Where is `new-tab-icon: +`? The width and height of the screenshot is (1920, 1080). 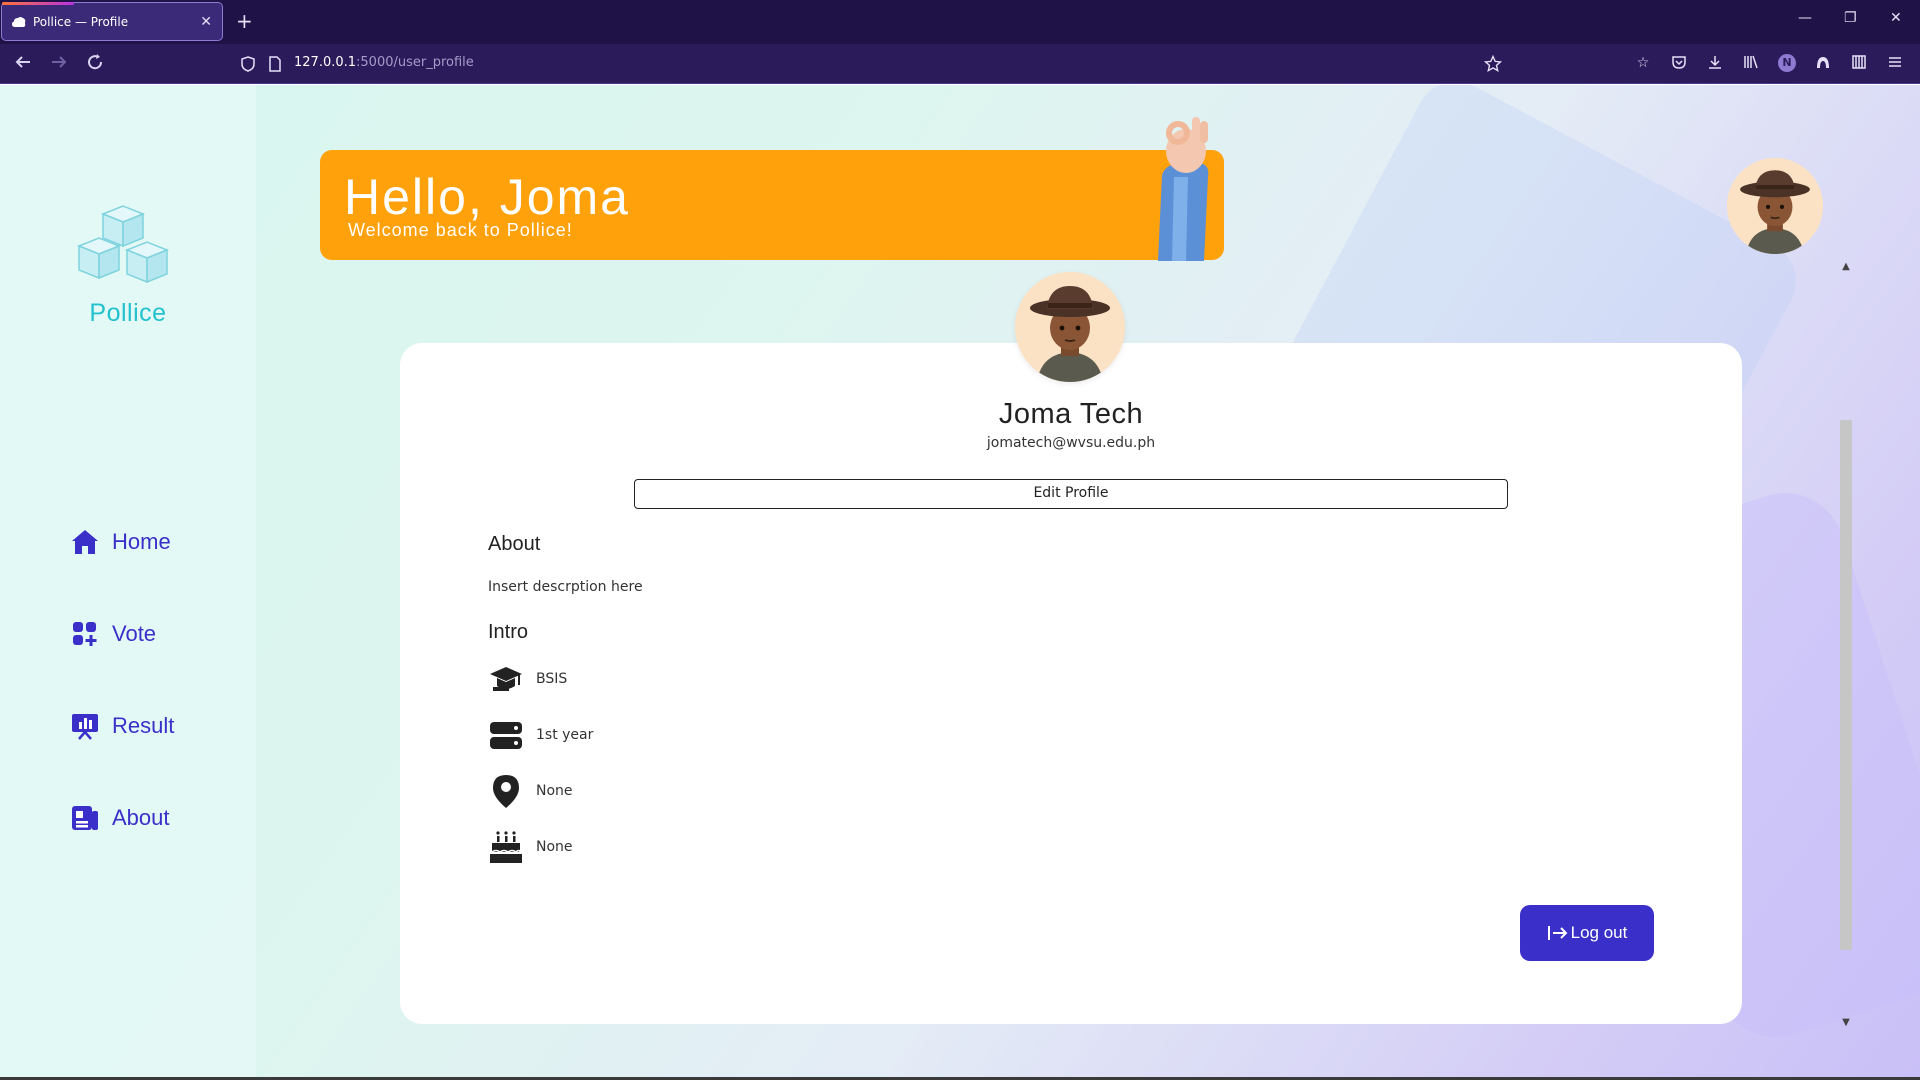 new-tab-icon: + is located at coordinates (244, 21).